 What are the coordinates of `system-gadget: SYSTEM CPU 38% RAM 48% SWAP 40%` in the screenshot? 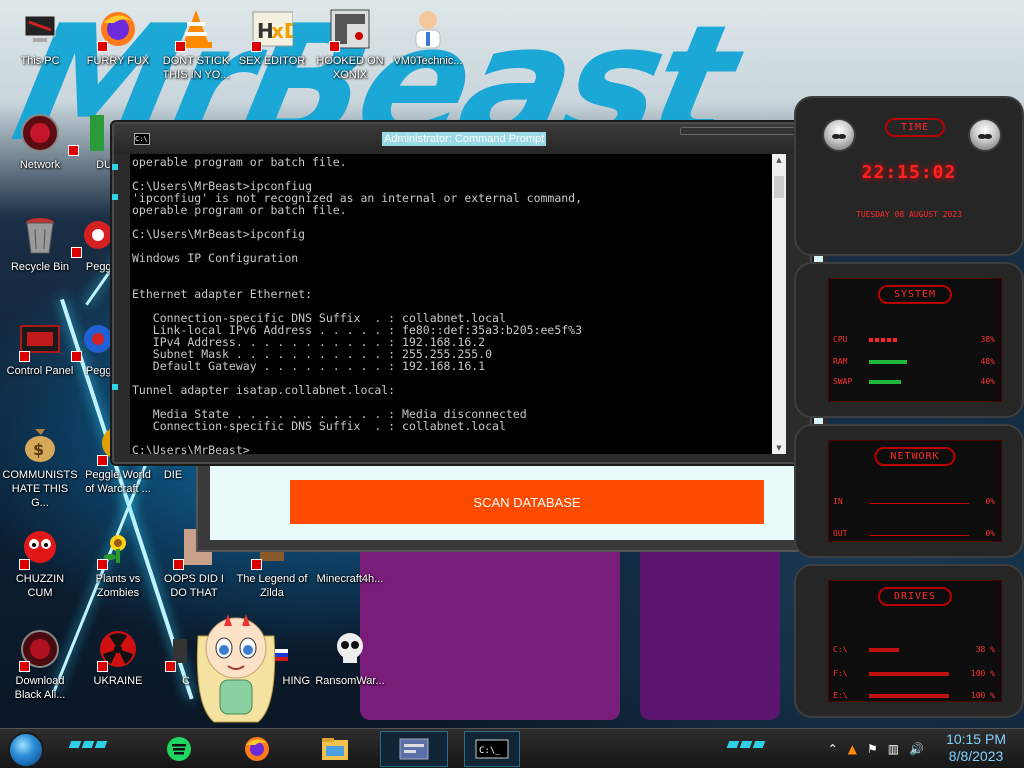 It's located at (909, 340).